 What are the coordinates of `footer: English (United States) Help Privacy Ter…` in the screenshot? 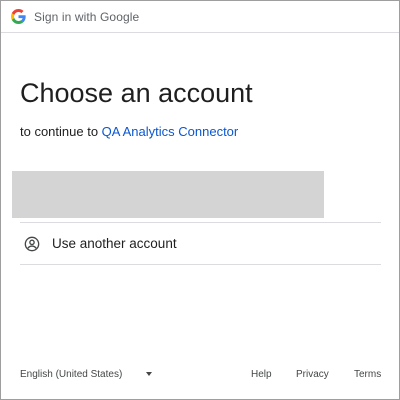 It's located at (200, 374).